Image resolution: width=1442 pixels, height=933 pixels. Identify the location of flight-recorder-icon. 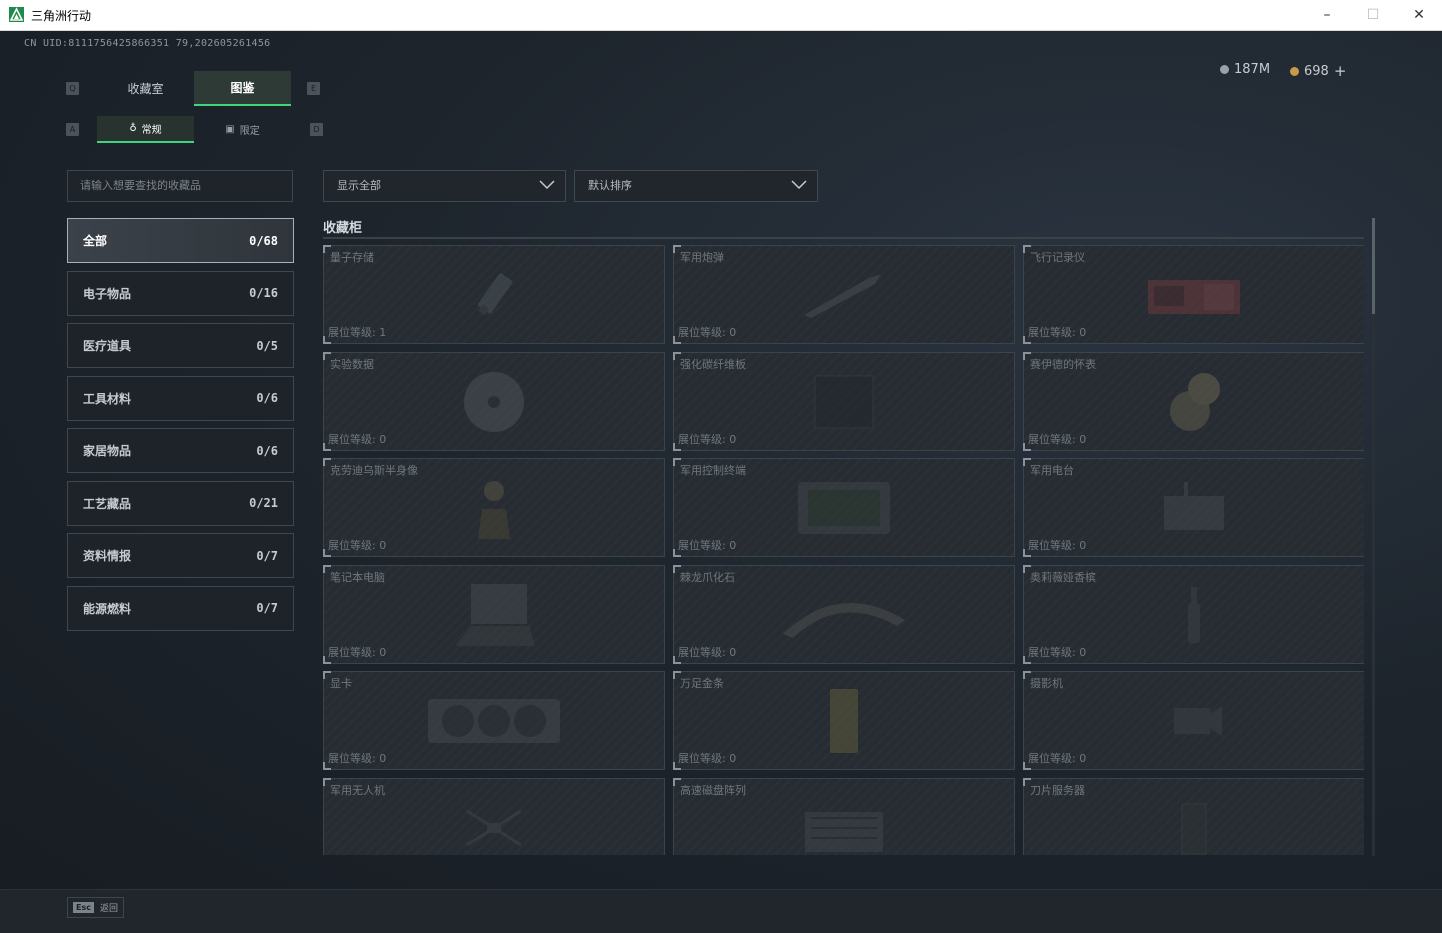
(1194, 296).